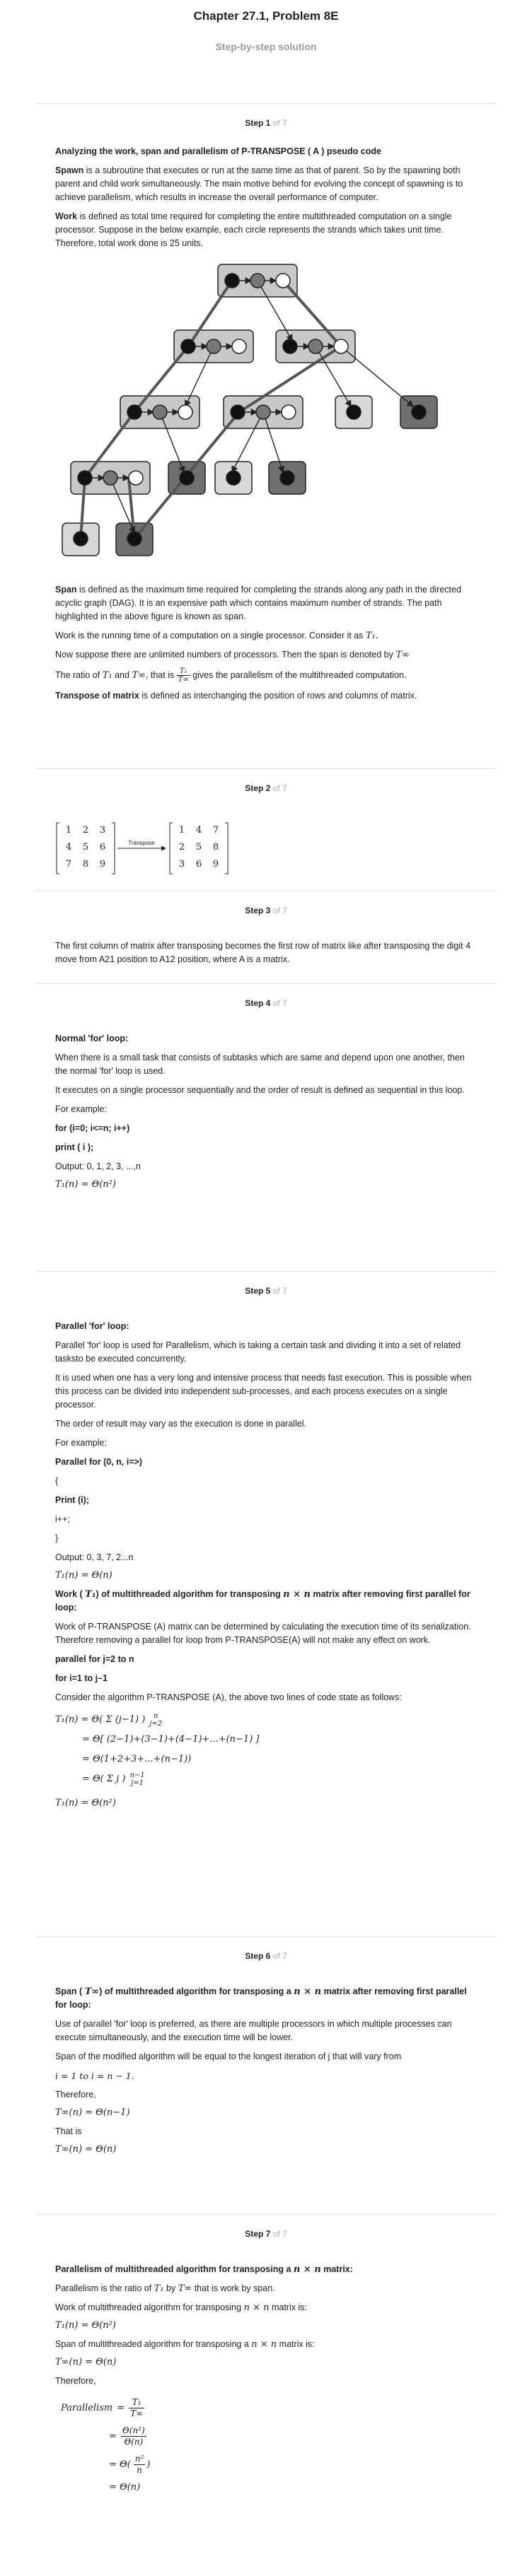 The width and height of the screenshot is (532, 2576). I want to click on step-1-header: Step 1 of 7, so click(266, 123).